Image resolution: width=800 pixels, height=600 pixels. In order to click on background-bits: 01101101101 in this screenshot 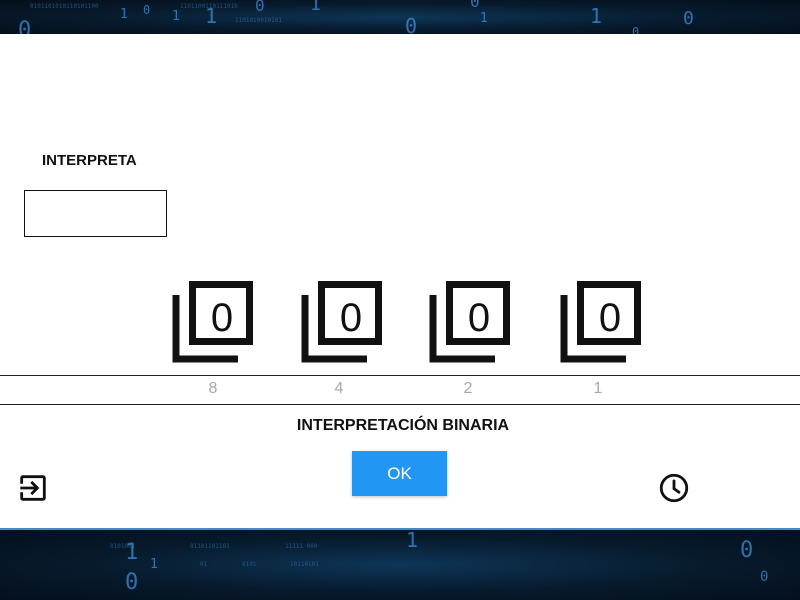, I will do `click(210, 546)`.